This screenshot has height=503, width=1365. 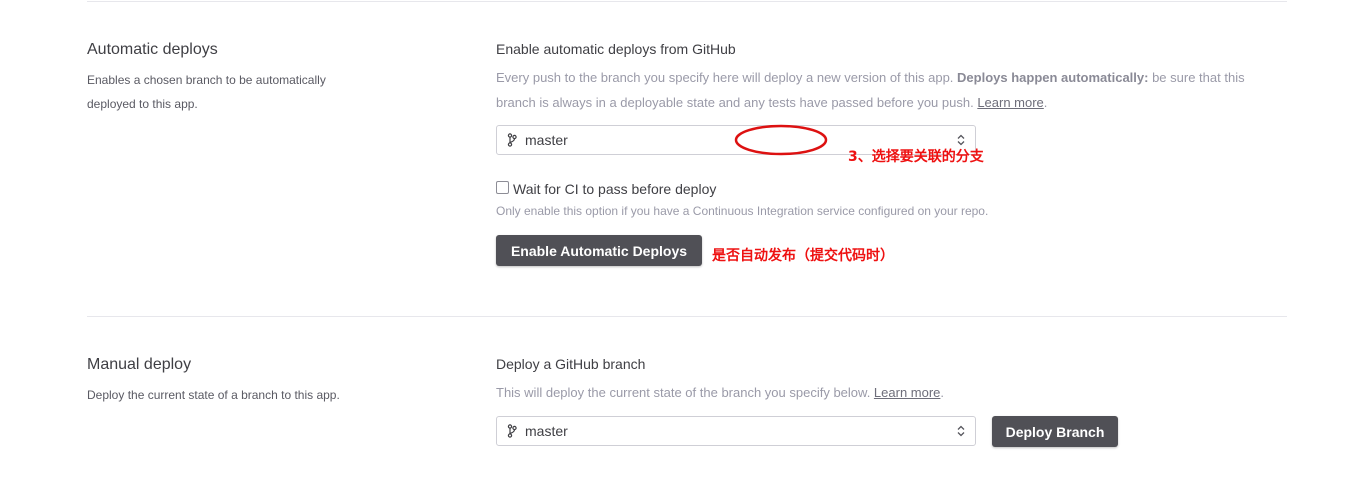 I want to click on annotation-ellipse-shape, so click(x=781, y=140).